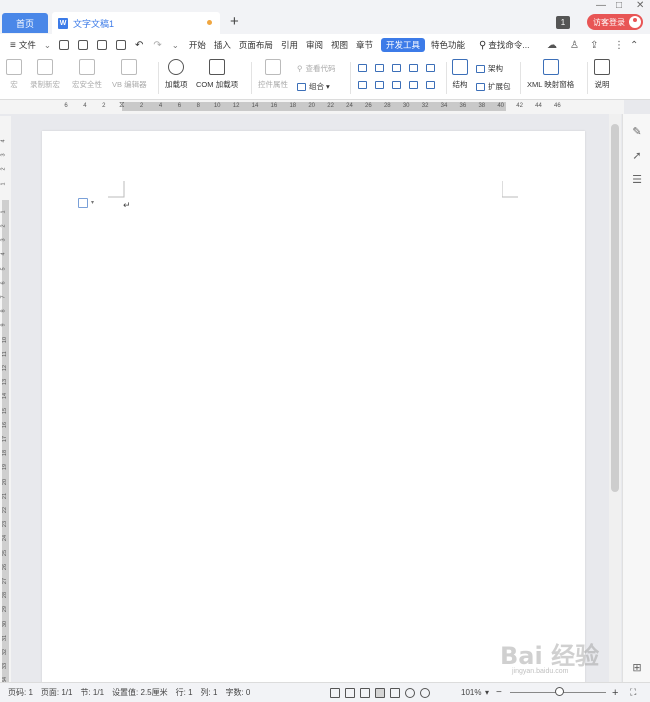 The height and width of the screenshot is (702, 650). Describe the element at coordinates (403, 45) in the screenshot. I see `menu-developer: 开发工具` at that location.